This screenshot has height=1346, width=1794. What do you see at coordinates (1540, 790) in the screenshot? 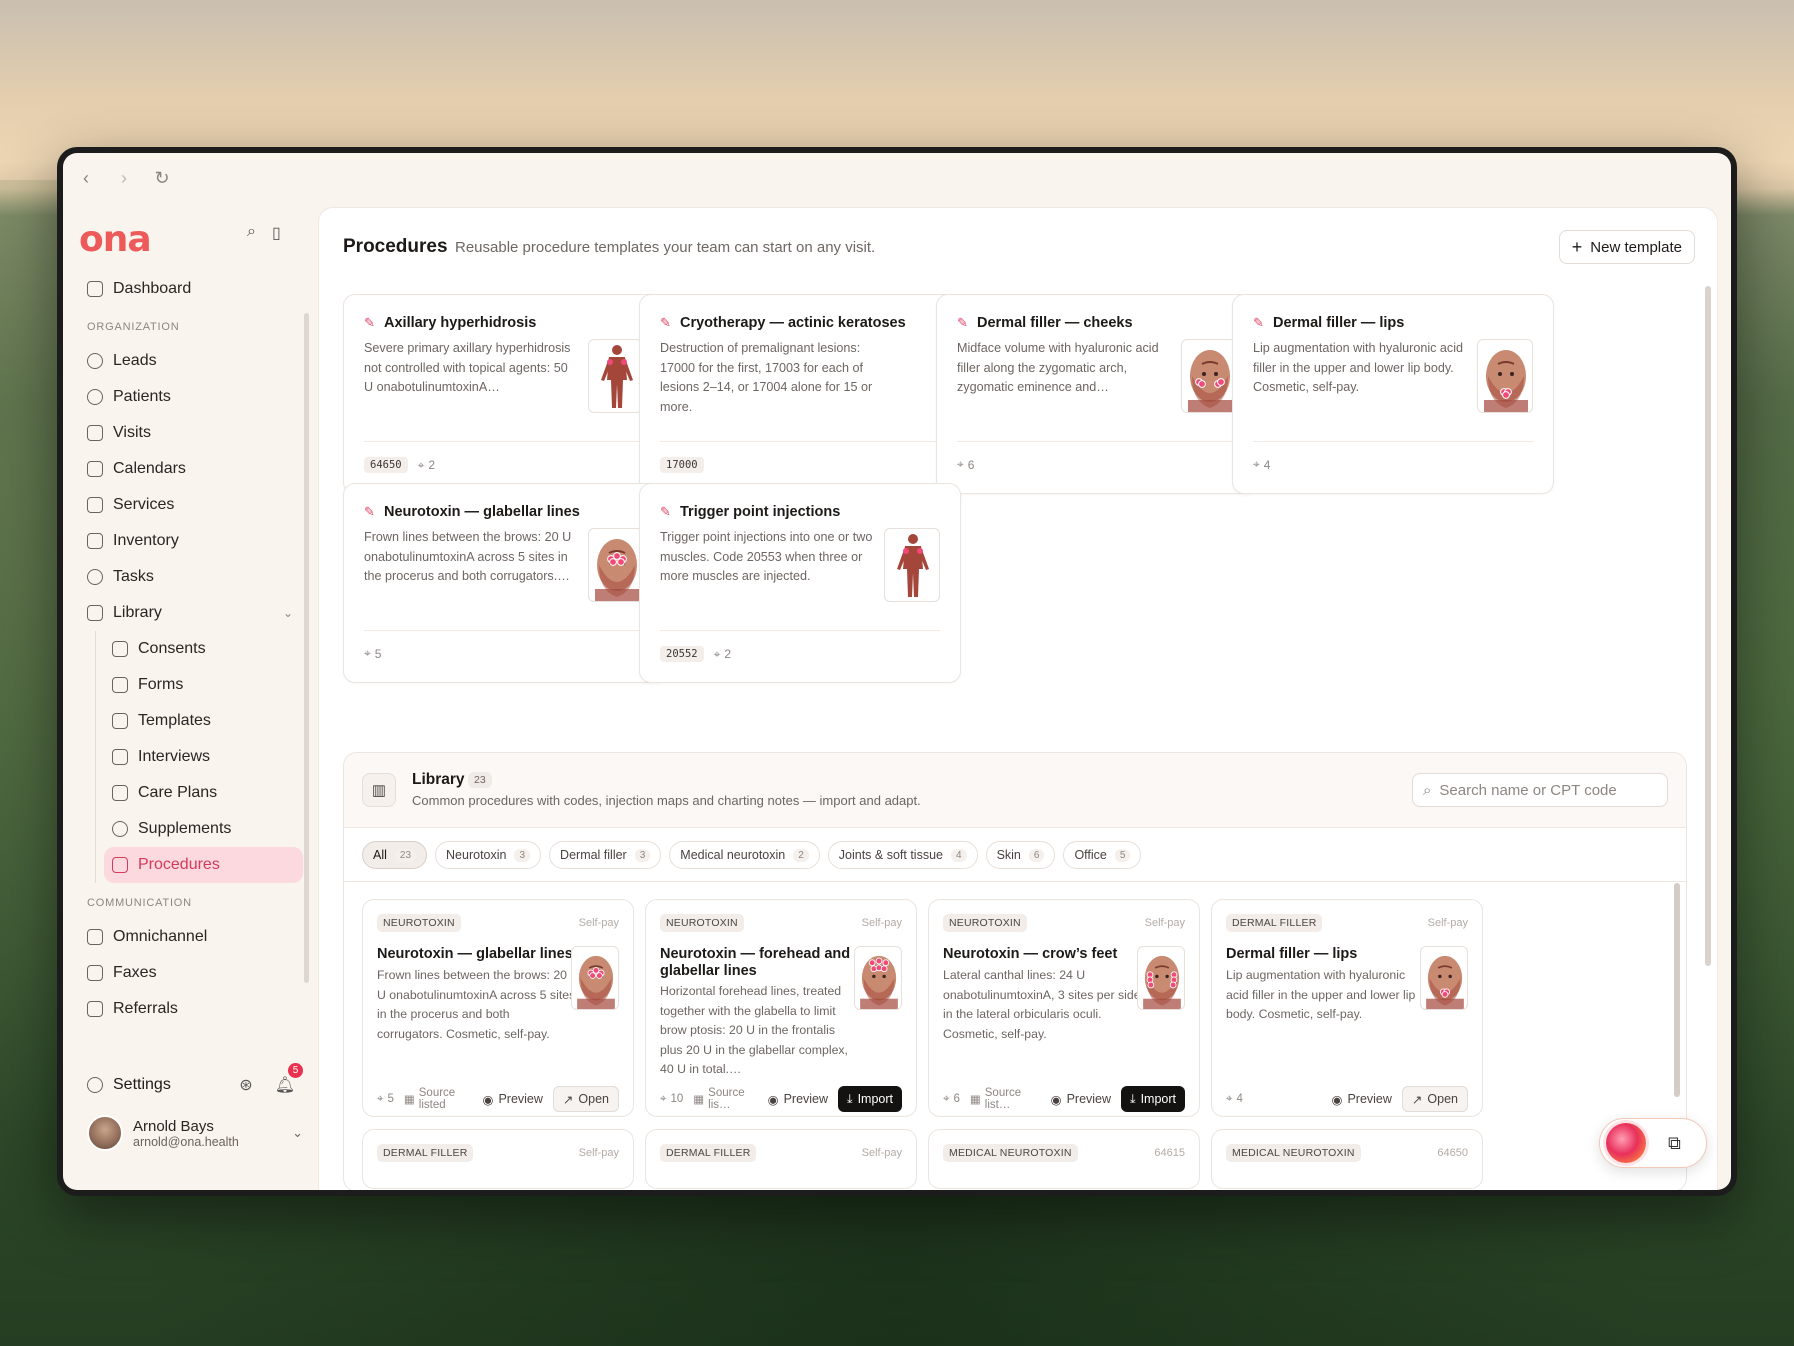
I see `search-input: ⌕ Search name or CPT code` at bounding box center [1540, 790].